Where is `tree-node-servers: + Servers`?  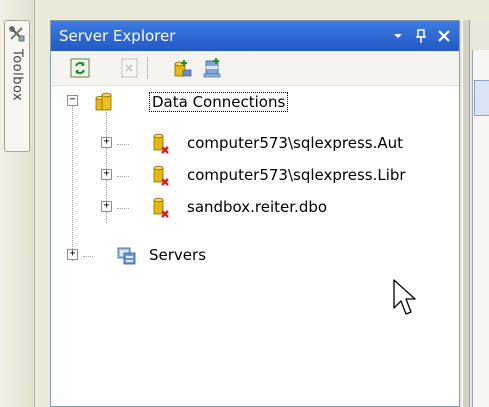 tree-node-servers: + Servers is located at coordinates (255, 256).